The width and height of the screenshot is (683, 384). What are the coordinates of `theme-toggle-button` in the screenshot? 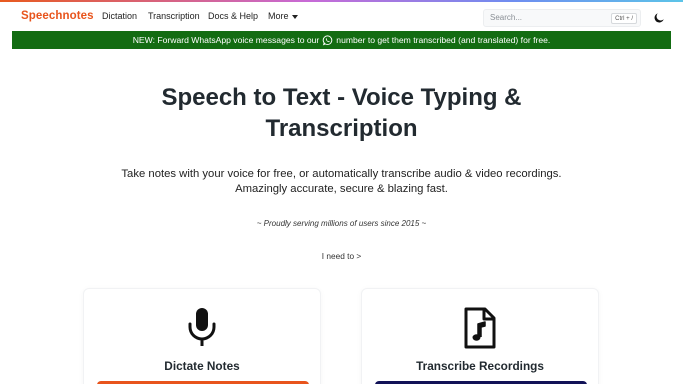 It's located at (659, 18).